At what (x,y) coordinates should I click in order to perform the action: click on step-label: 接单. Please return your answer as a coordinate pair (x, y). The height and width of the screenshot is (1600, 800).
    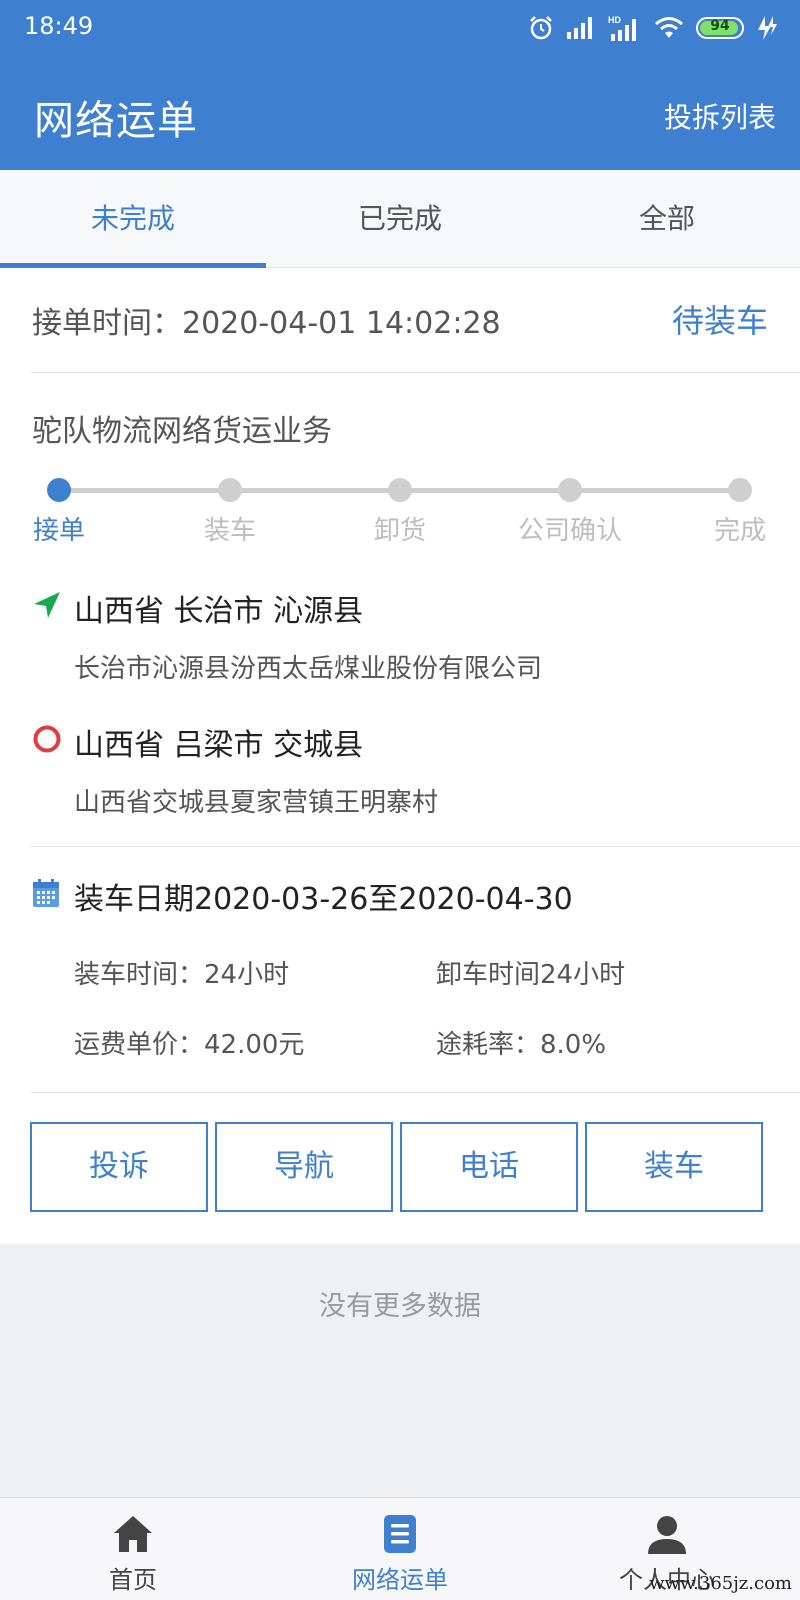
    Looking at the image, I should click on (58, 531).